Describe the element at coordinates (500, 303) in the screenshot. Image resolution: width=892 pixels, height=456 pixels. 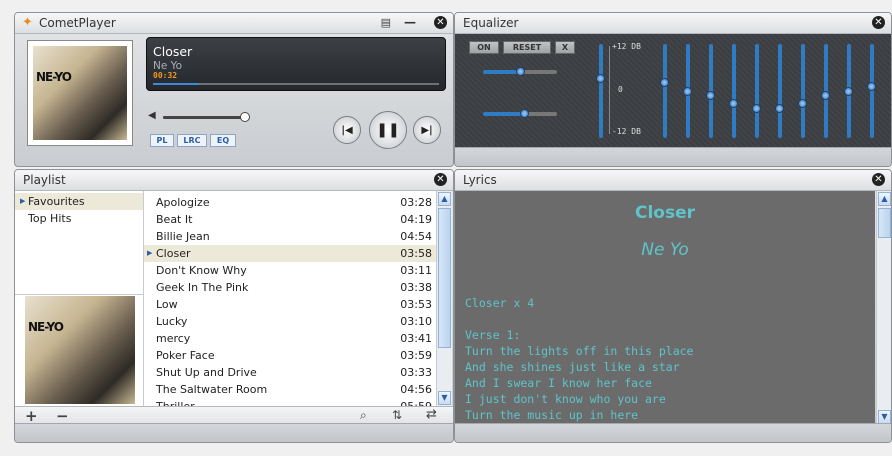
I see `lyric-line: Closer x 4` at that location.